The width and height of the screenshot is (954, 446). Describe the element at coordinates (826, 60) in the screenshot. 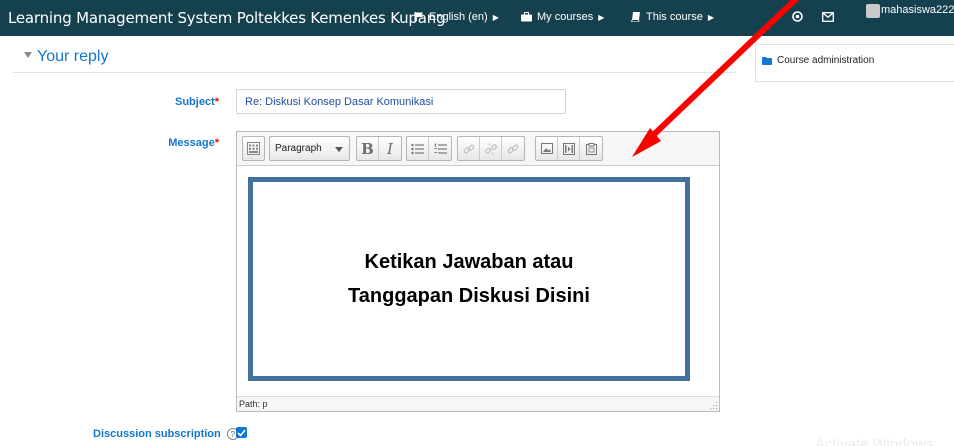

I see `course-administration-label: Course administration` at that location.